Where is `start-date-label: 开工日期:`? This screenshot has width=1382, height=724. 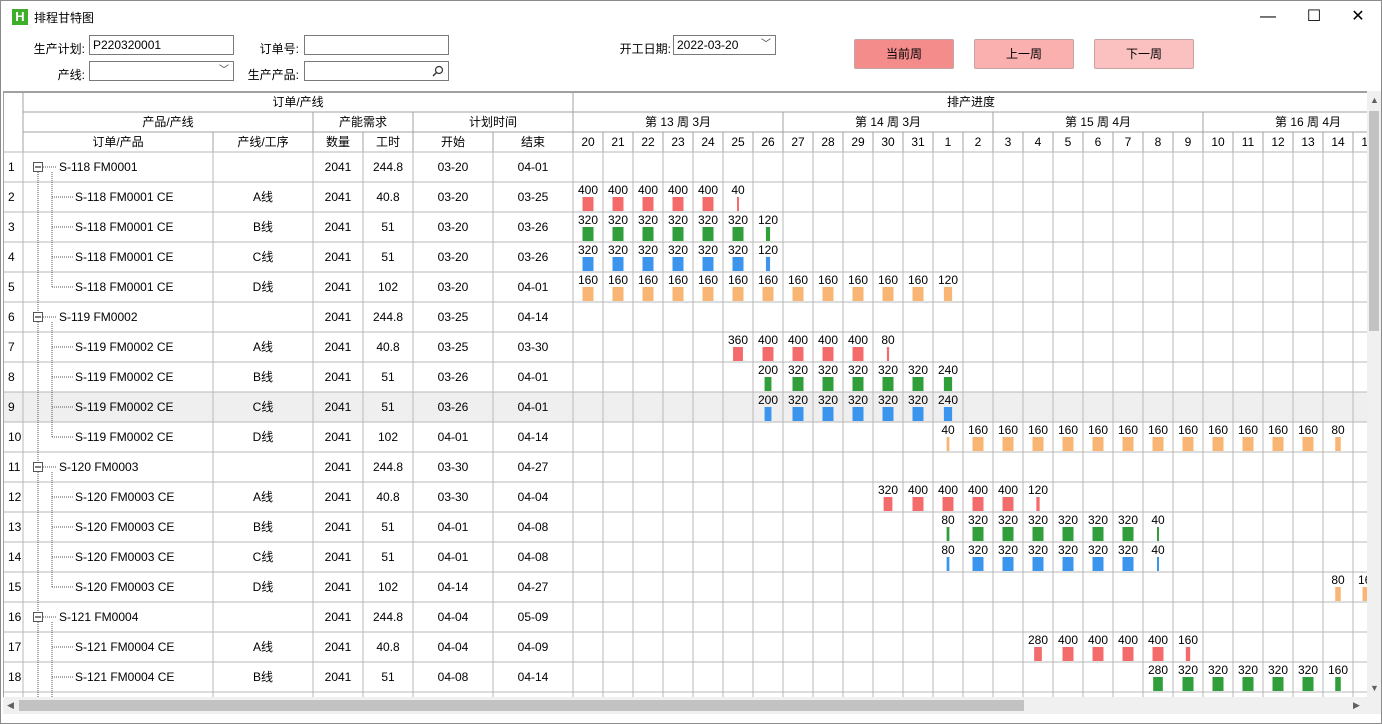
start-date-label: 开工日期: is located at coordinates (645, 49).